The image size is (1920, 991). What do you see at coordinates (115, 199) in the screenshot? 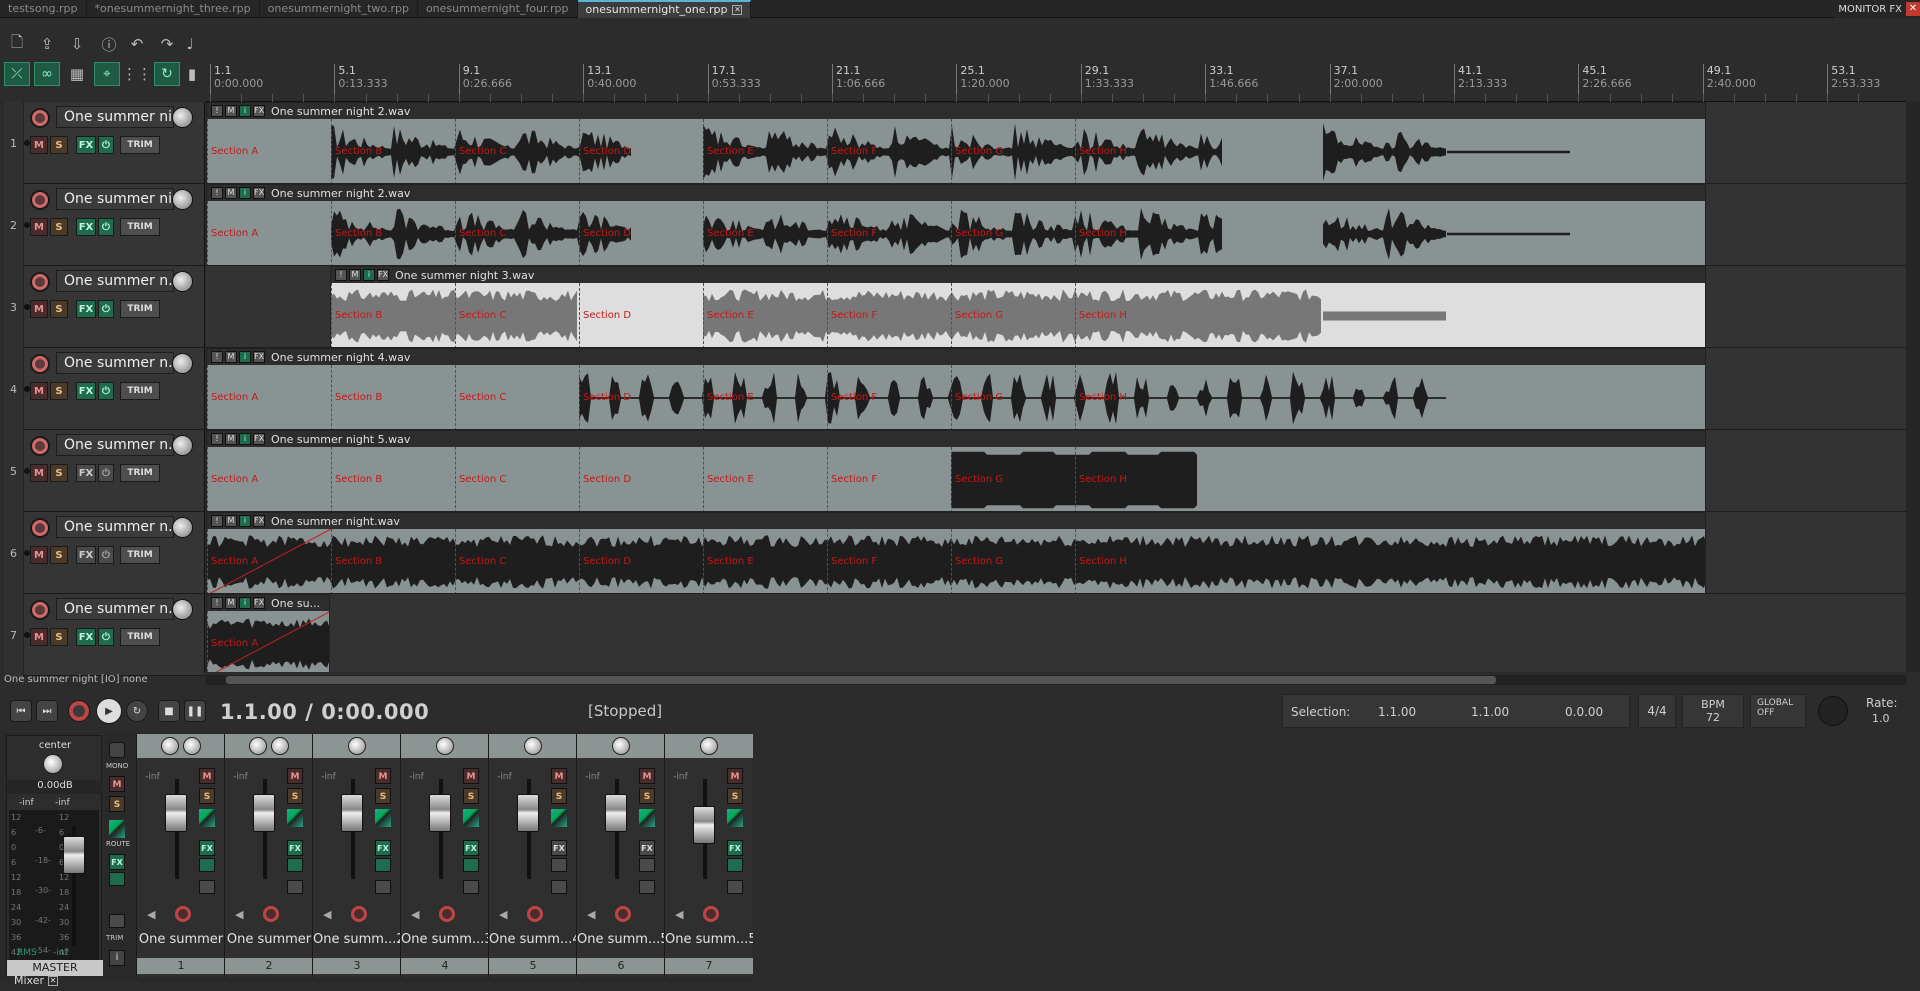
I see `track-name: One summer night` at bounding box center [115, 199].